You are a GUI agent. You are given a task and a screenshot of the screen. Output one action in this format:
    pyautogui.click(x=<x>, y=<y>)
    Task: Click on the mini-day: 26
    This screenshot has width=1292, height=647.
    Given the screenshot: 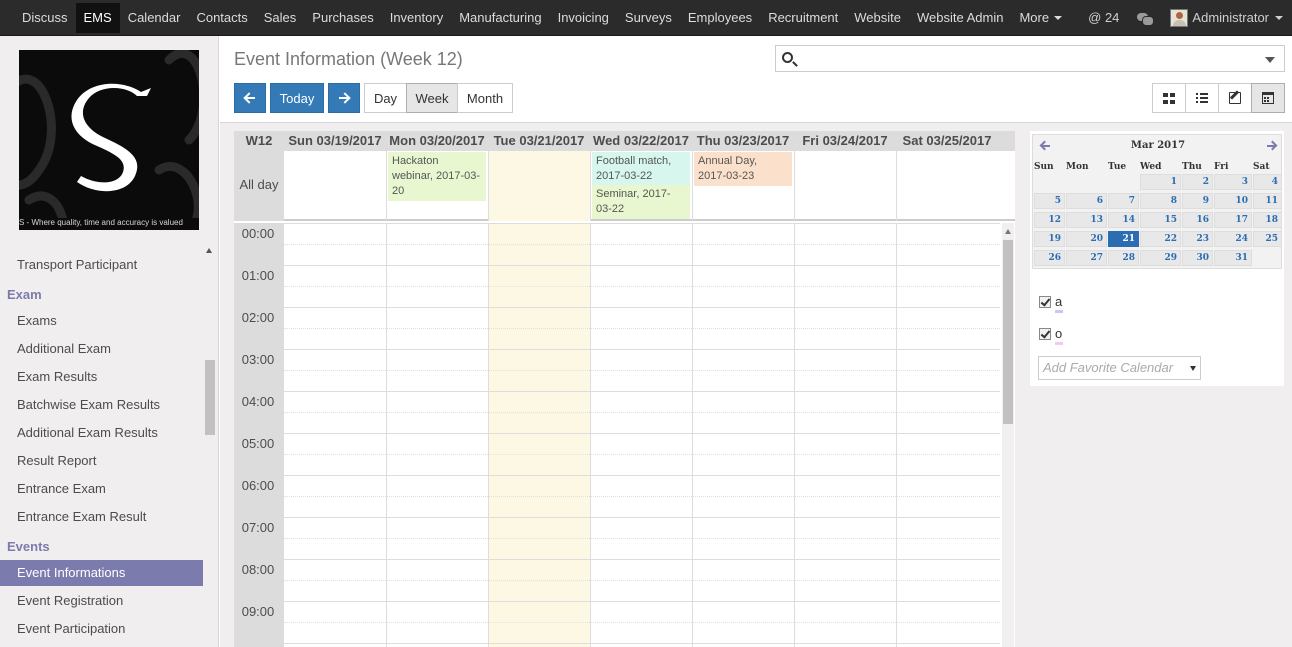 What is the action you would take?
    pyautogui.click(x=1049, y=258)
    